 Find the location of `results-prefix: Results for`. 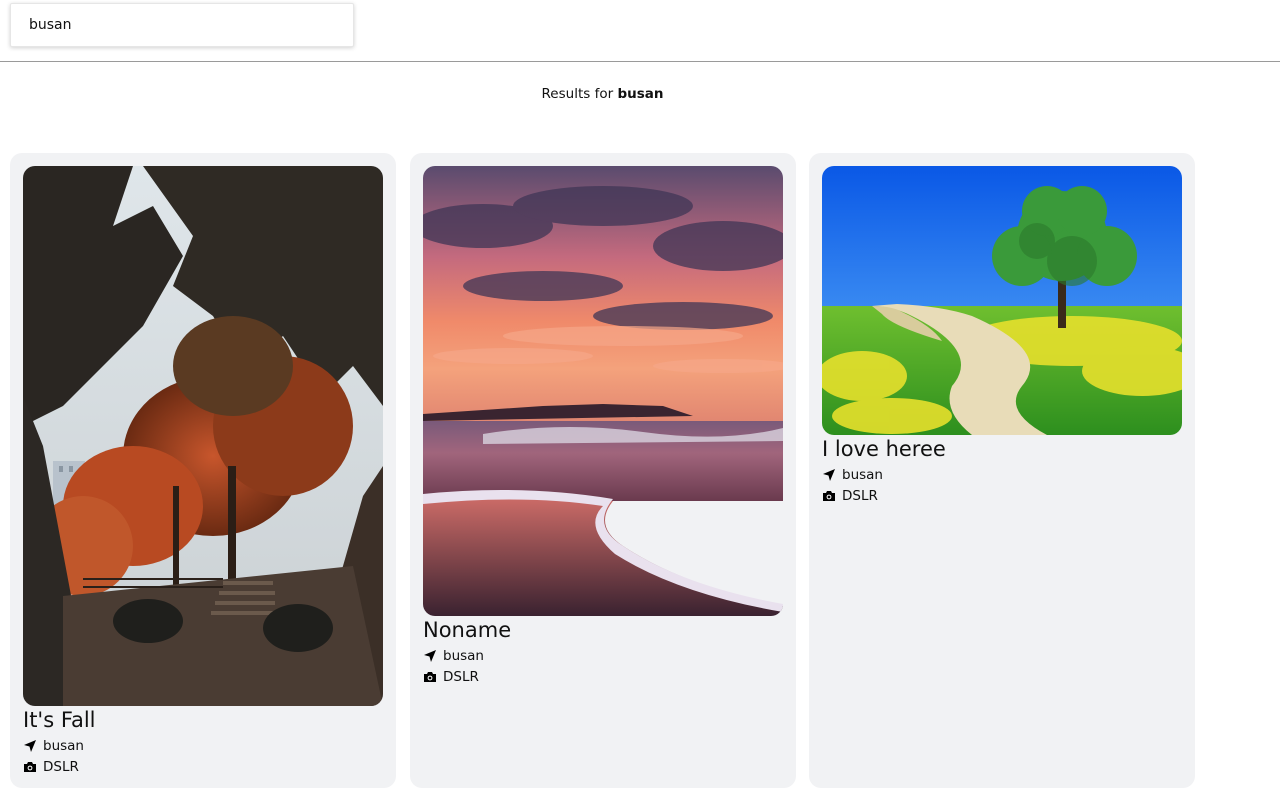

results-prefix: Results for is located at coordinates (577, 94).